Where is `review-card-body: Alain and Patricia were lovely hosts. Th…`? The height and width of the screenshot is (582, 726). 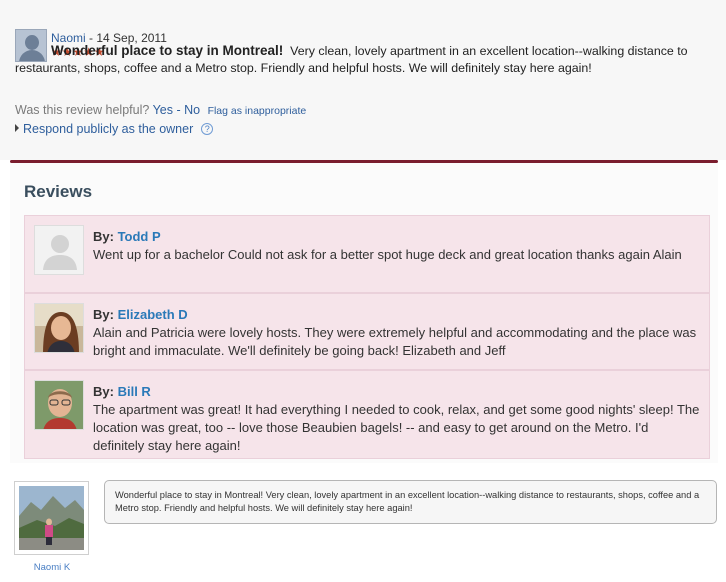
review-card-body: Alain and Patricia were lovely hosts. Th… is located at coordinates (395, 341).